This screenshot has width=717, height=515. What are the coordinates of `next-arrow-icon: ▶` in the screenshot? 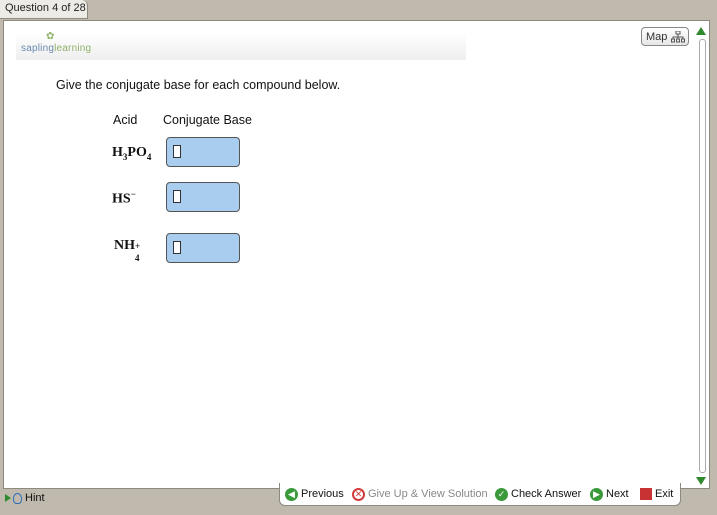 It's located at (596, 494).